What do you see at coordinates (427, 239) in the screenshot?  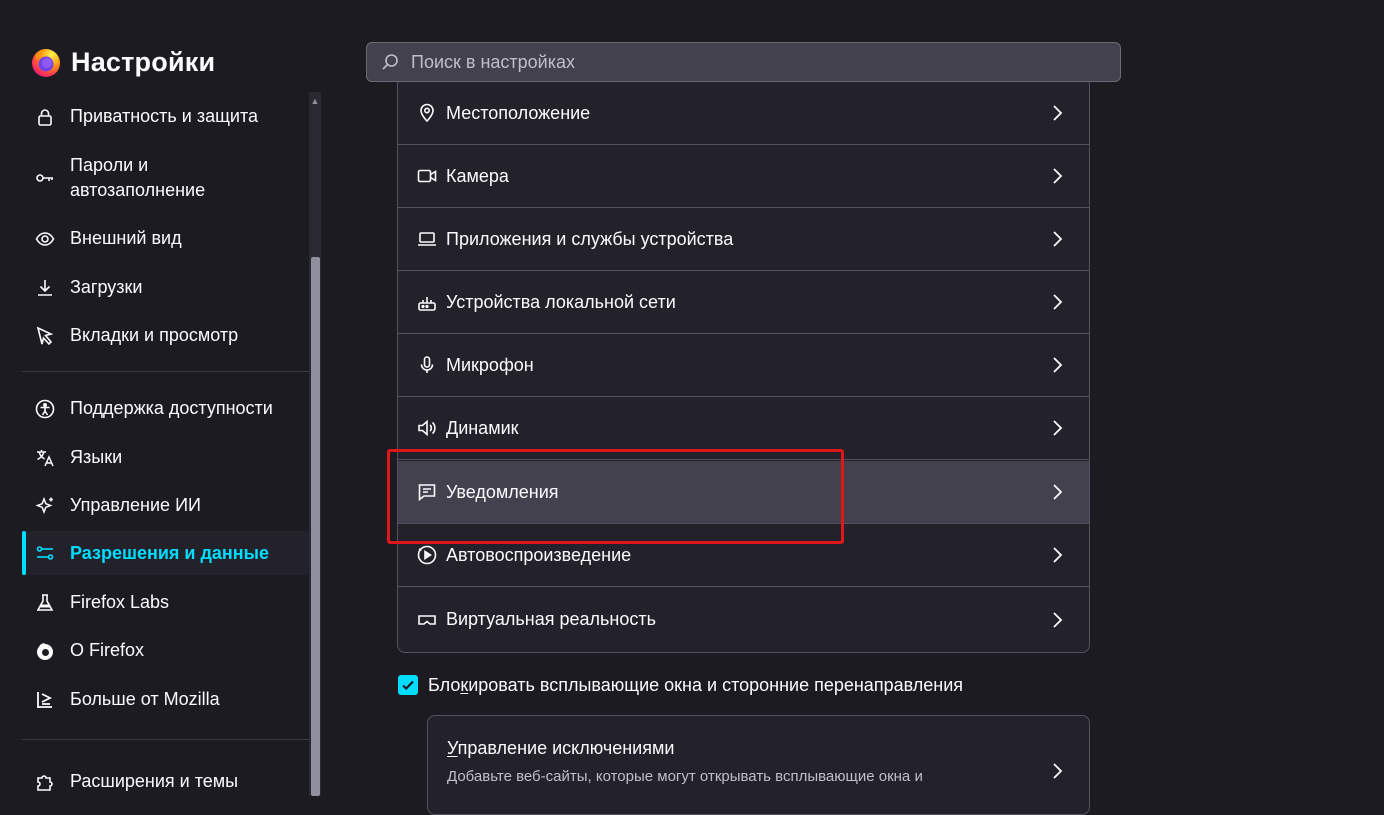 I see `laptop-icon` at bounding box center [427, 239].